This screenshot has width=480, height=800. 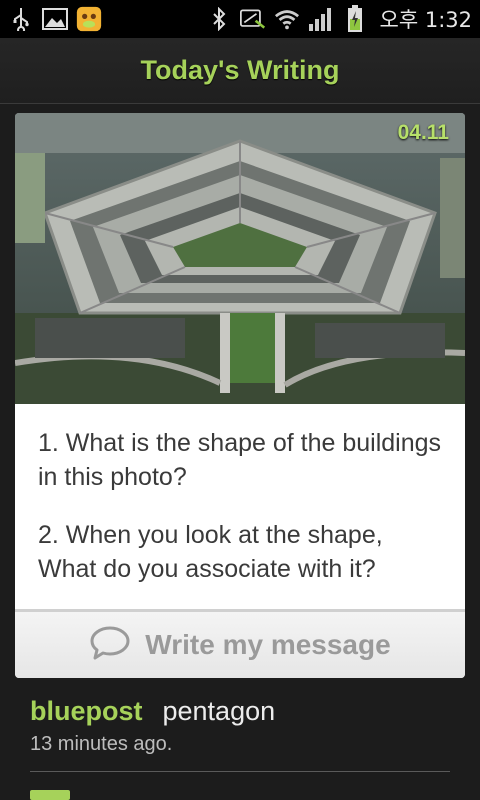 I want to click on status-bar: 오후 1:32, so click(x=240, y=19).